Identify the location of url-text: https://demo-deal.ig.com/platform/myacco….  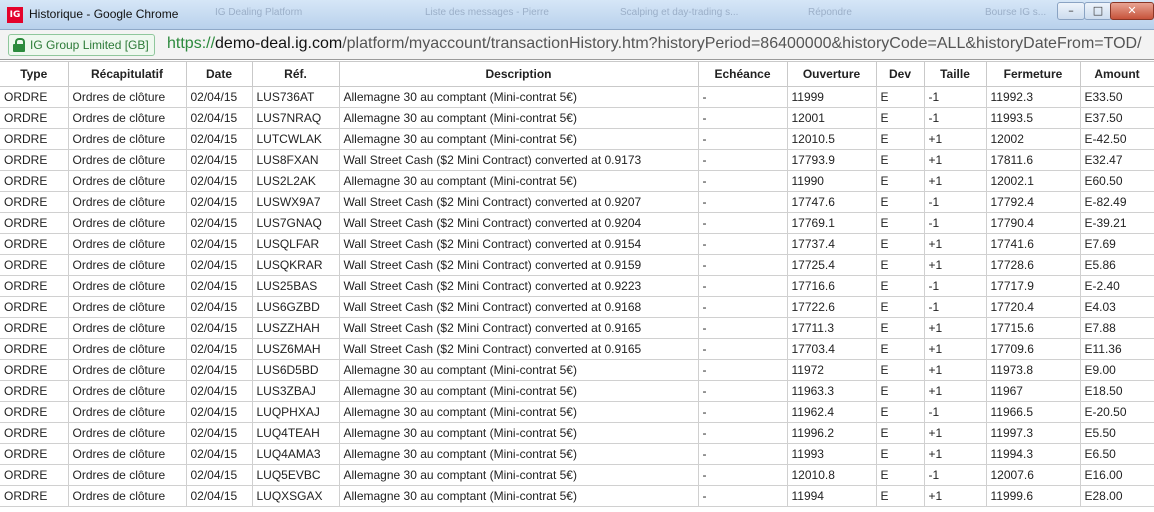
(654, 44).